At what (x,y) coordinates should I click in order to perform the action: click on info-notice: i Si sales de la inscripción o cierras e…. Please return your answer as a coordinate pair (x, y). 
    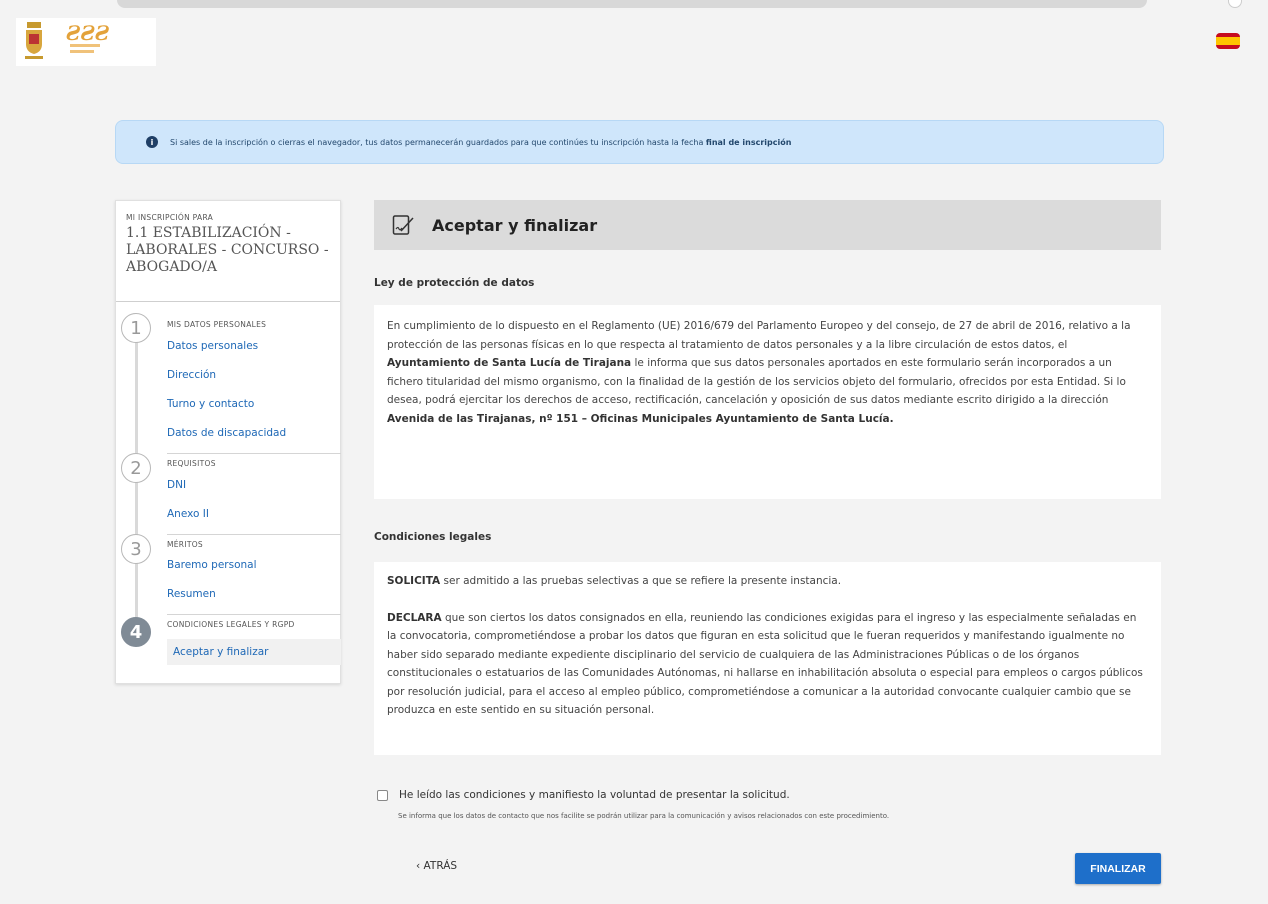
    Looking at the image, I should click on (639, 142).